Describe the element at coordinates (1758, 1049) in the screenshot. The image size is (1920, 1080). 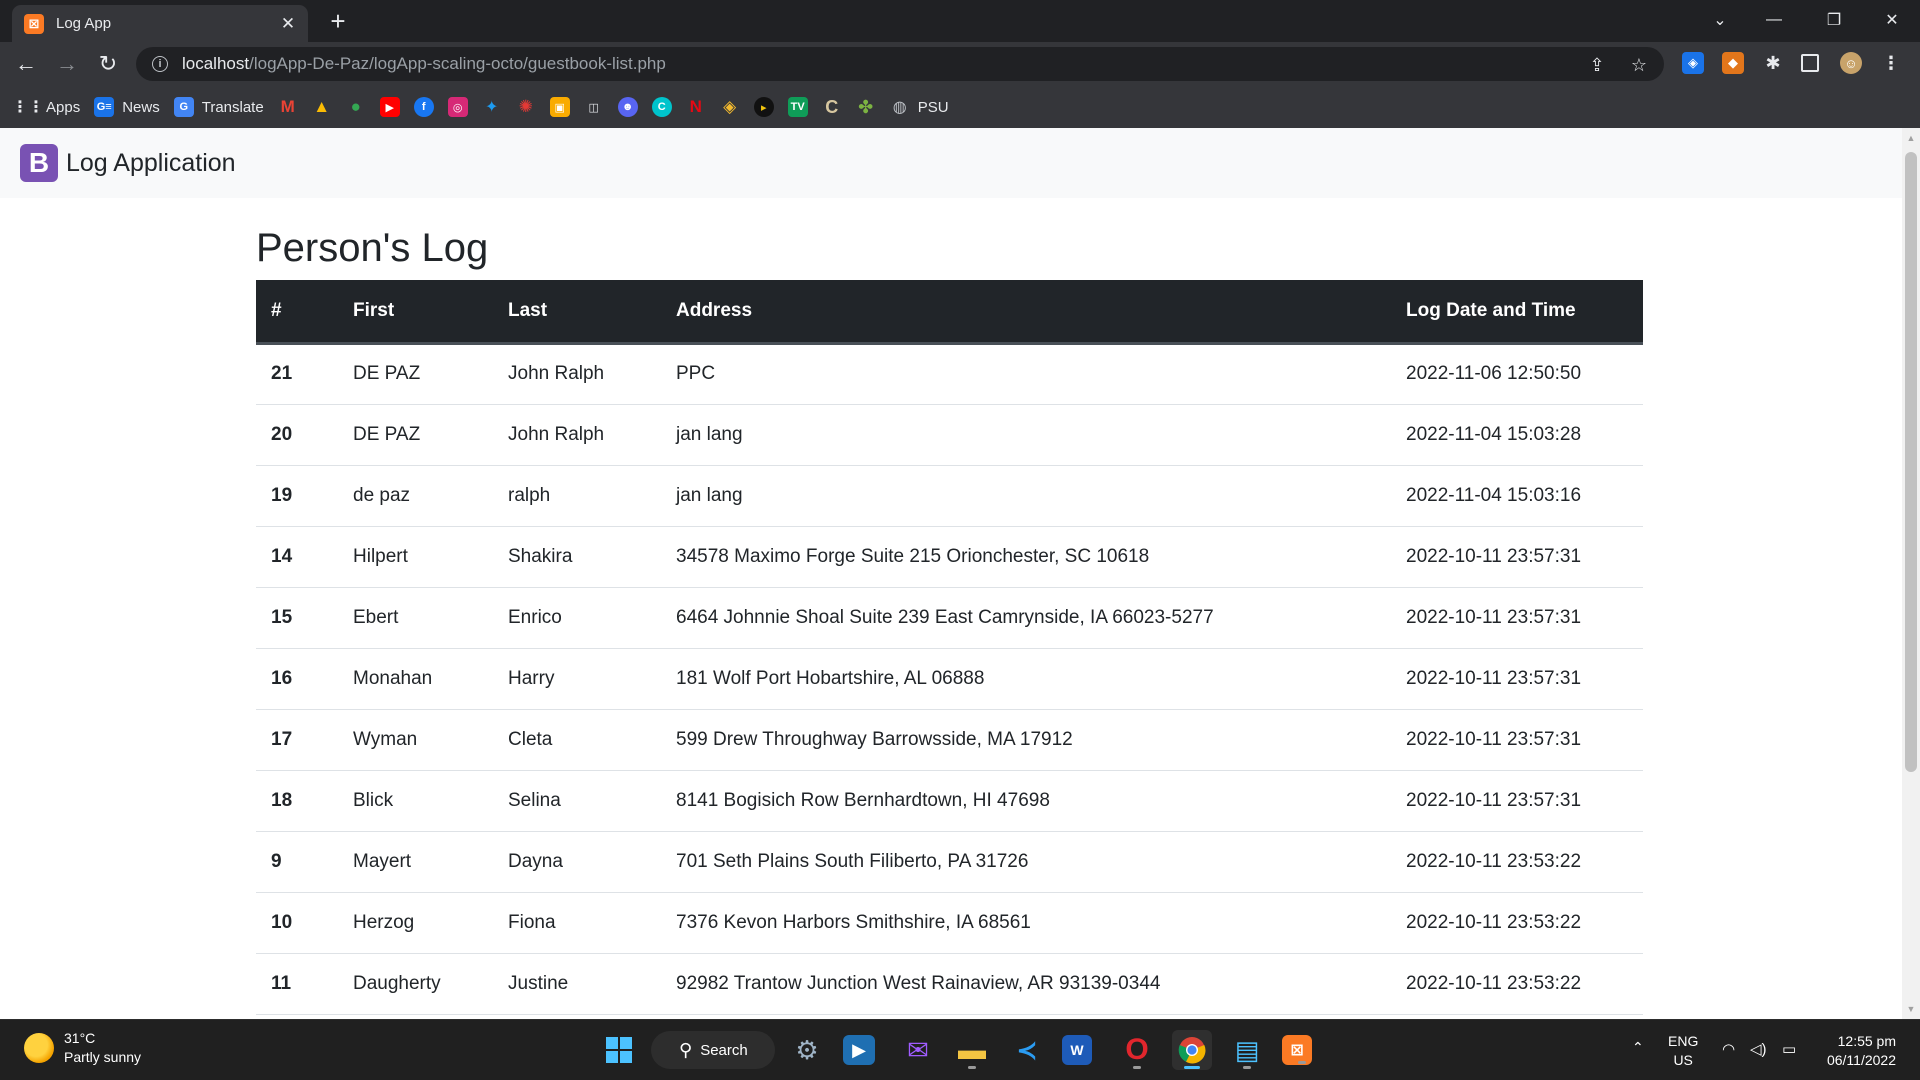
I see `volume-icon: ◁)` at that location.